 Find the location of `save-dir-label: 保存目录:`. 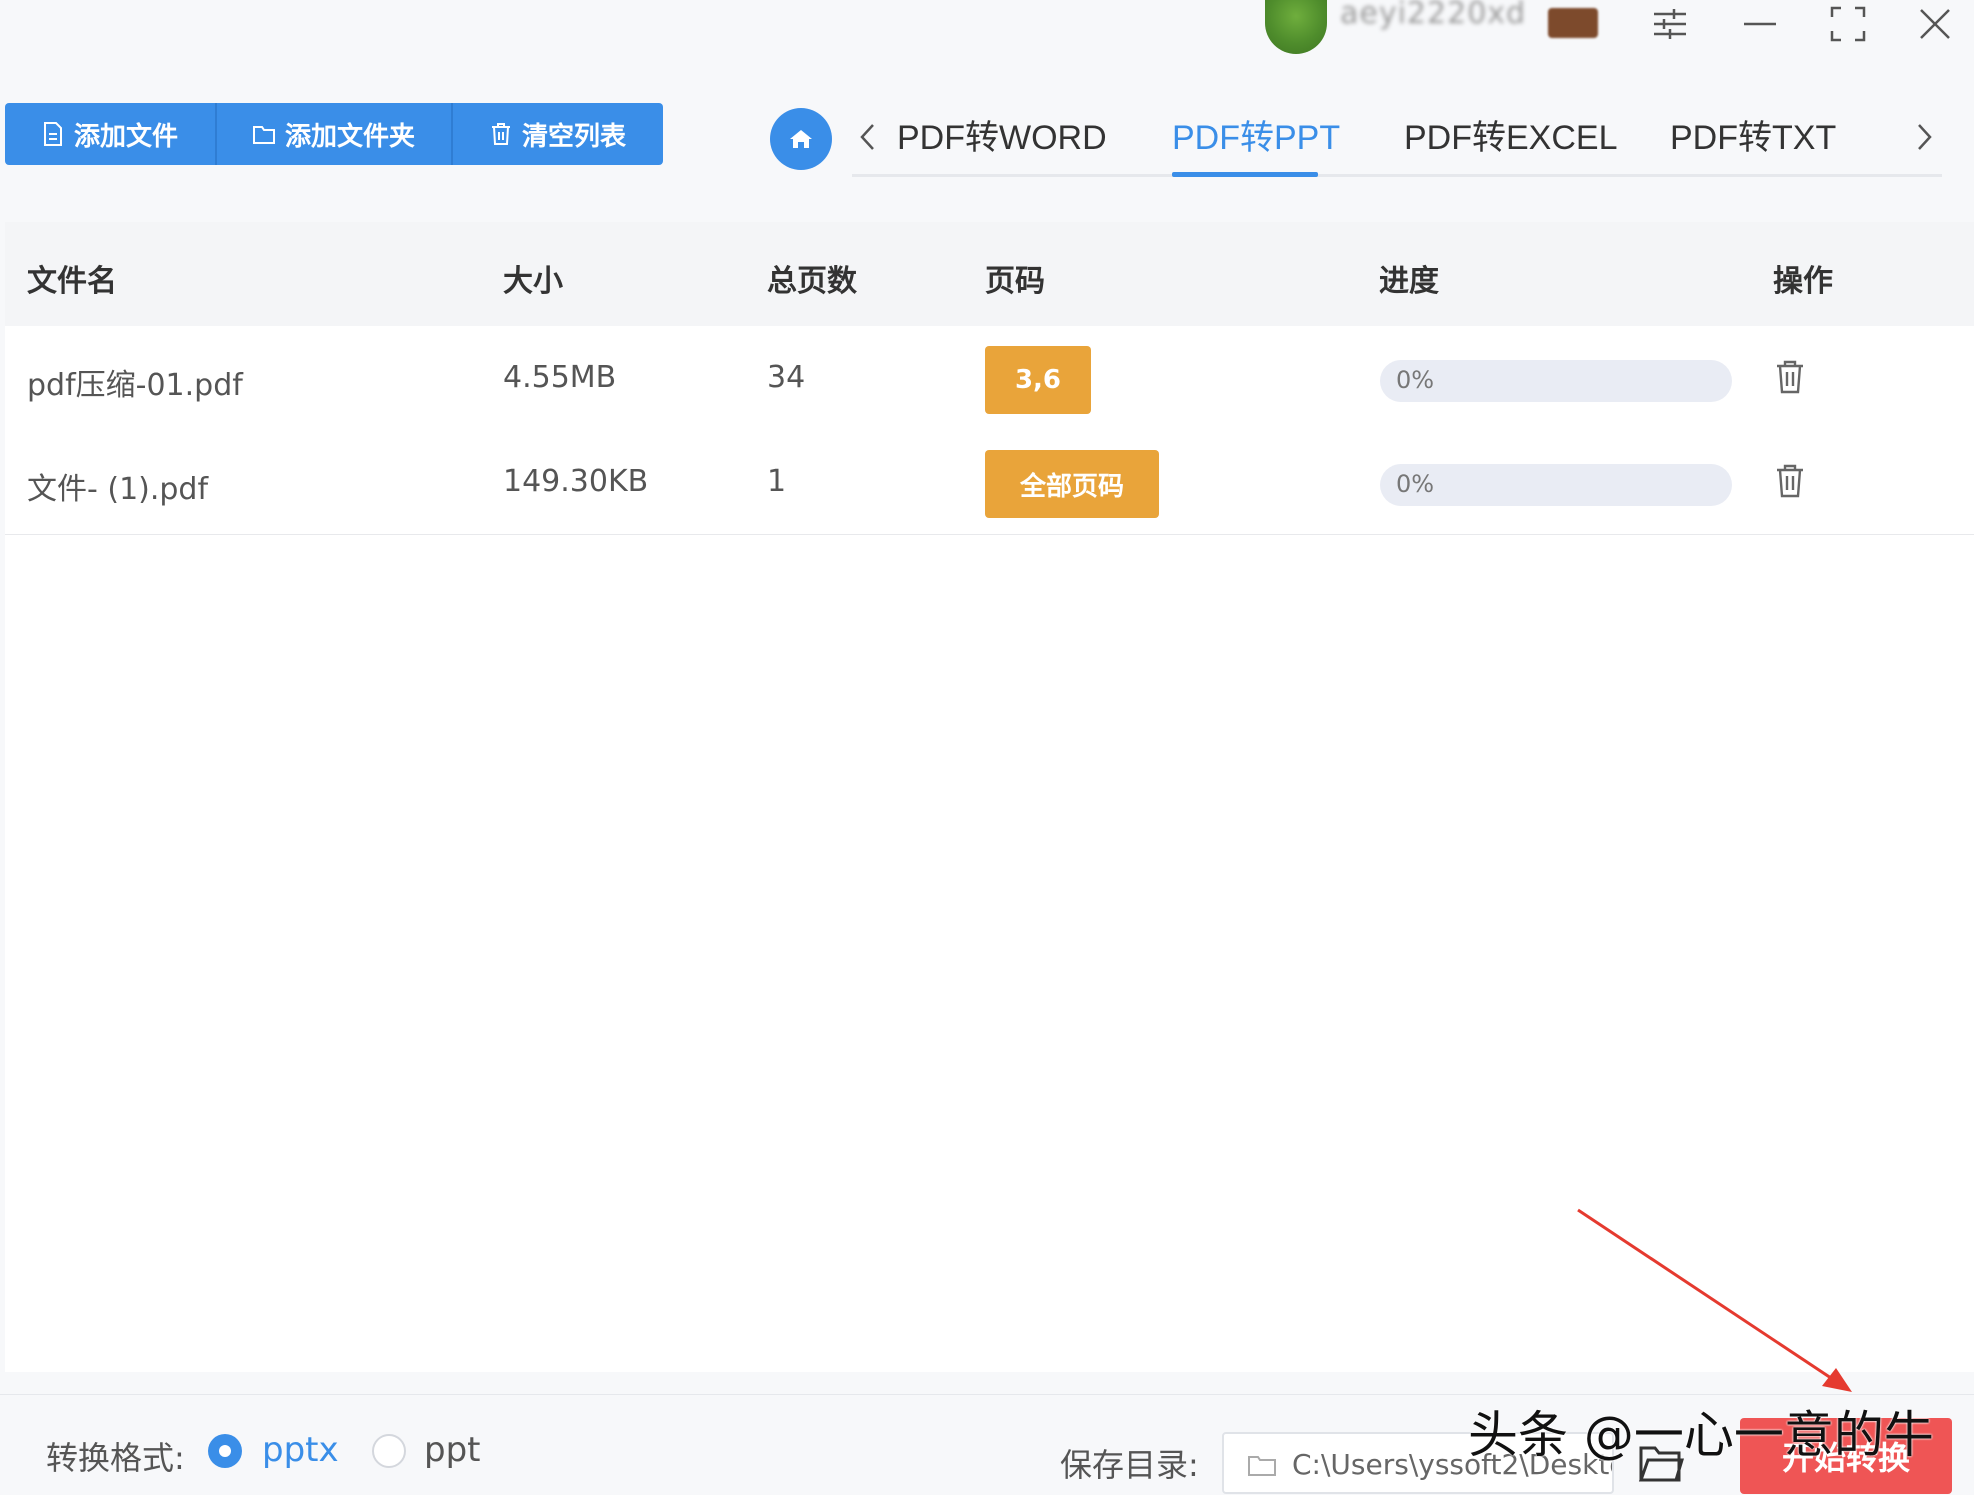

save-dir-label: 保存目录: is located at coordinates (1129, 1465).